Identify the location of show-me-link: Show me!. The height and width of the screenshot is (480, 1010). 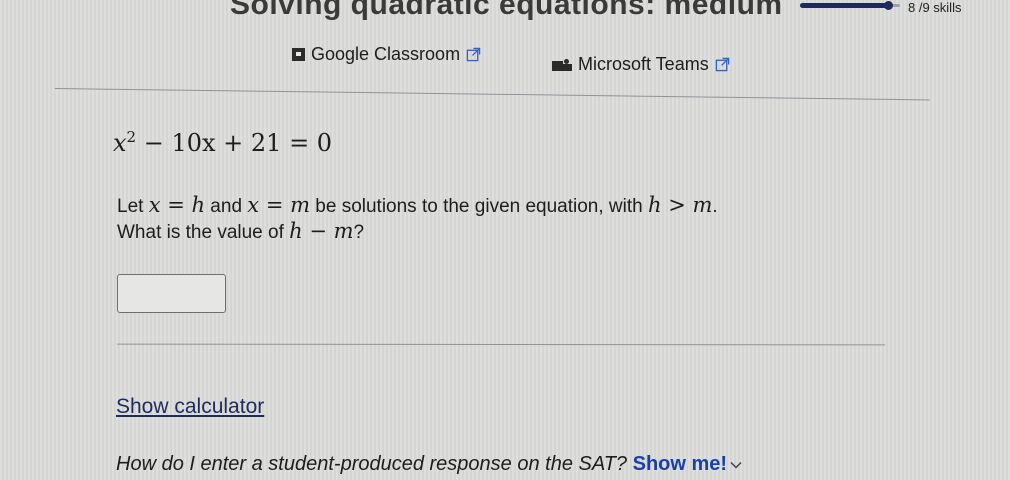
(688, 464).